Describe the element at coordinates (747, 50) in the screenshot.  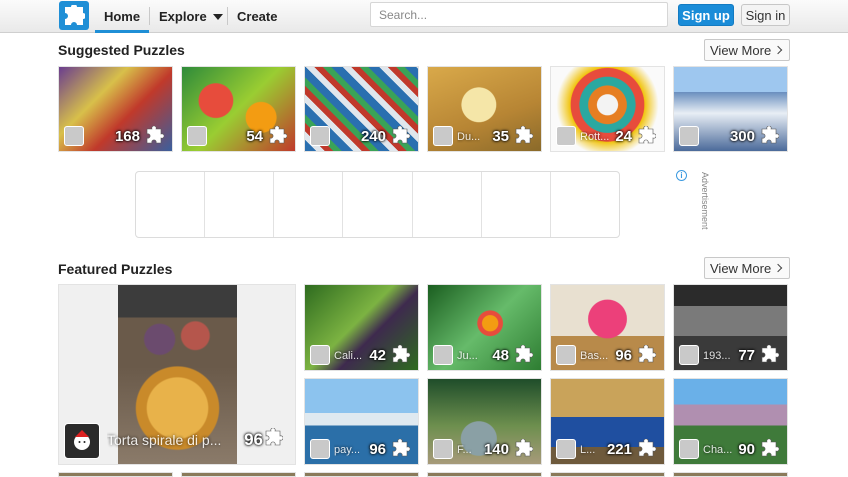
I see `suggested-view-more-button: View More` at that location.